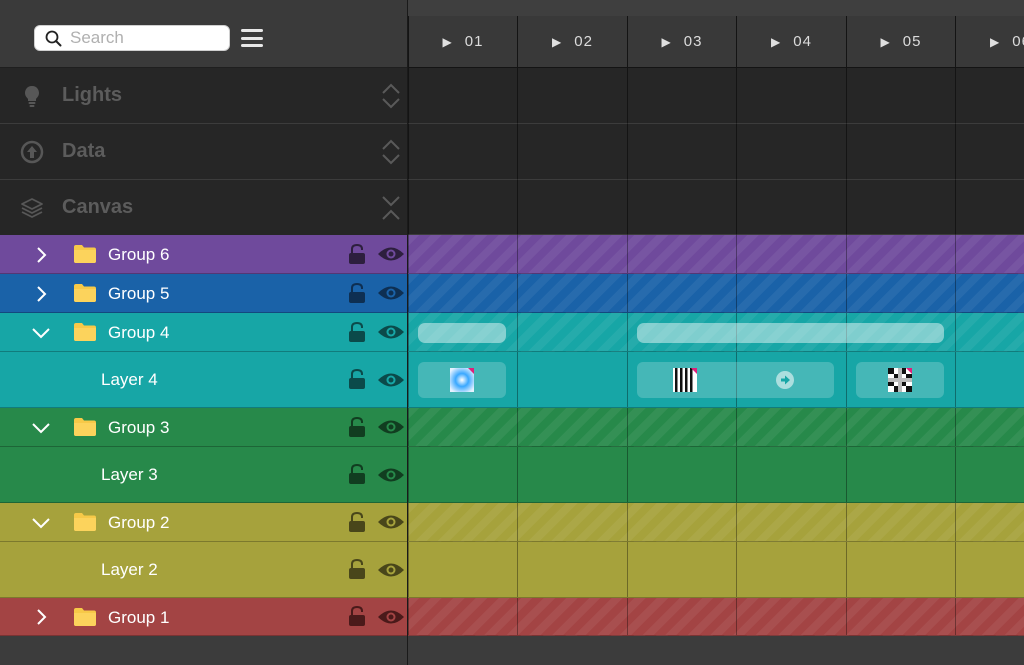  I want to click on arrow-right-circle-icon, so click(785, 380).